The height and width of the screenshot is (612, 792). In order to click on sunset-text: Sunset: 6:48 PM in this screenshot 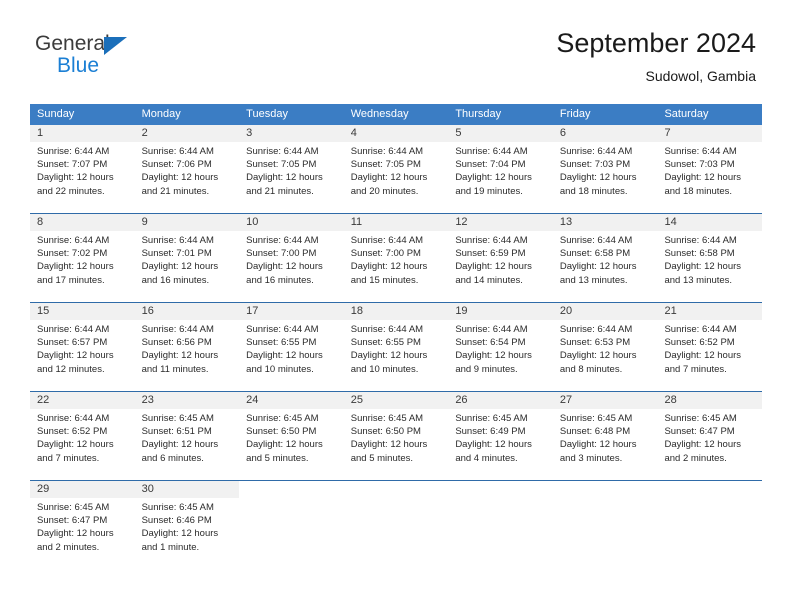, I will do `click(595, 432)`.